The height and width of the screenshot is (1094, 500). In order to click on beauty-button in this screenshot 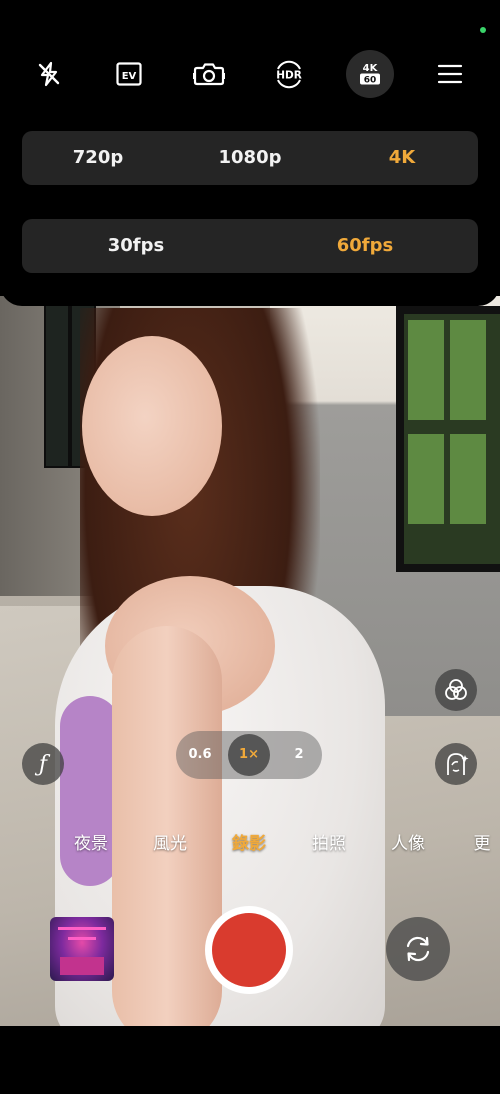, I will do `click(456, 764)`.